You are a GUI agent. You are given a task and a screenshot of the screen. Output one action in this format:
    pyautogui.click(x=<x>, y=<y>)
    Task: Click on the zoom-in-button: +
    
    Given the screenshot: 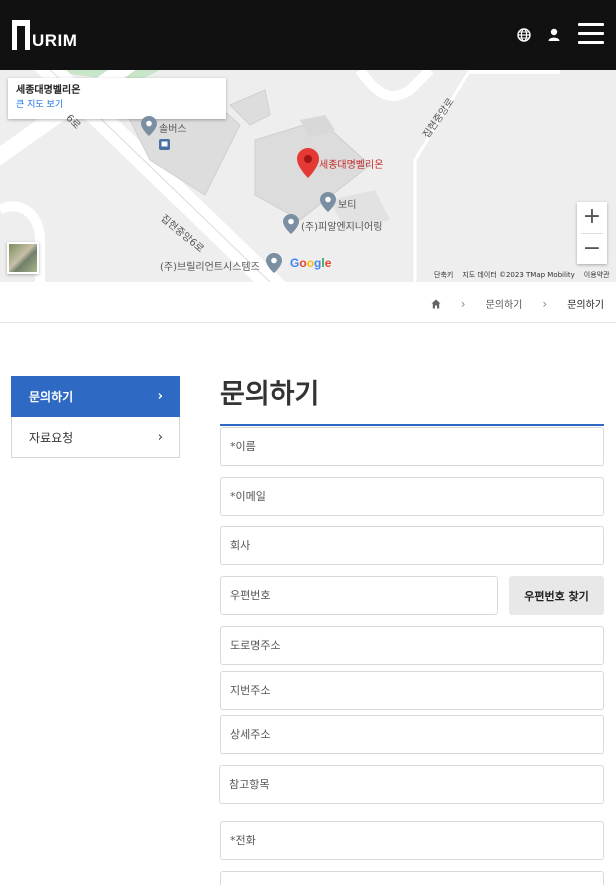 What is the action you would take?
    pyautogui.click(x=592, y=217)
    